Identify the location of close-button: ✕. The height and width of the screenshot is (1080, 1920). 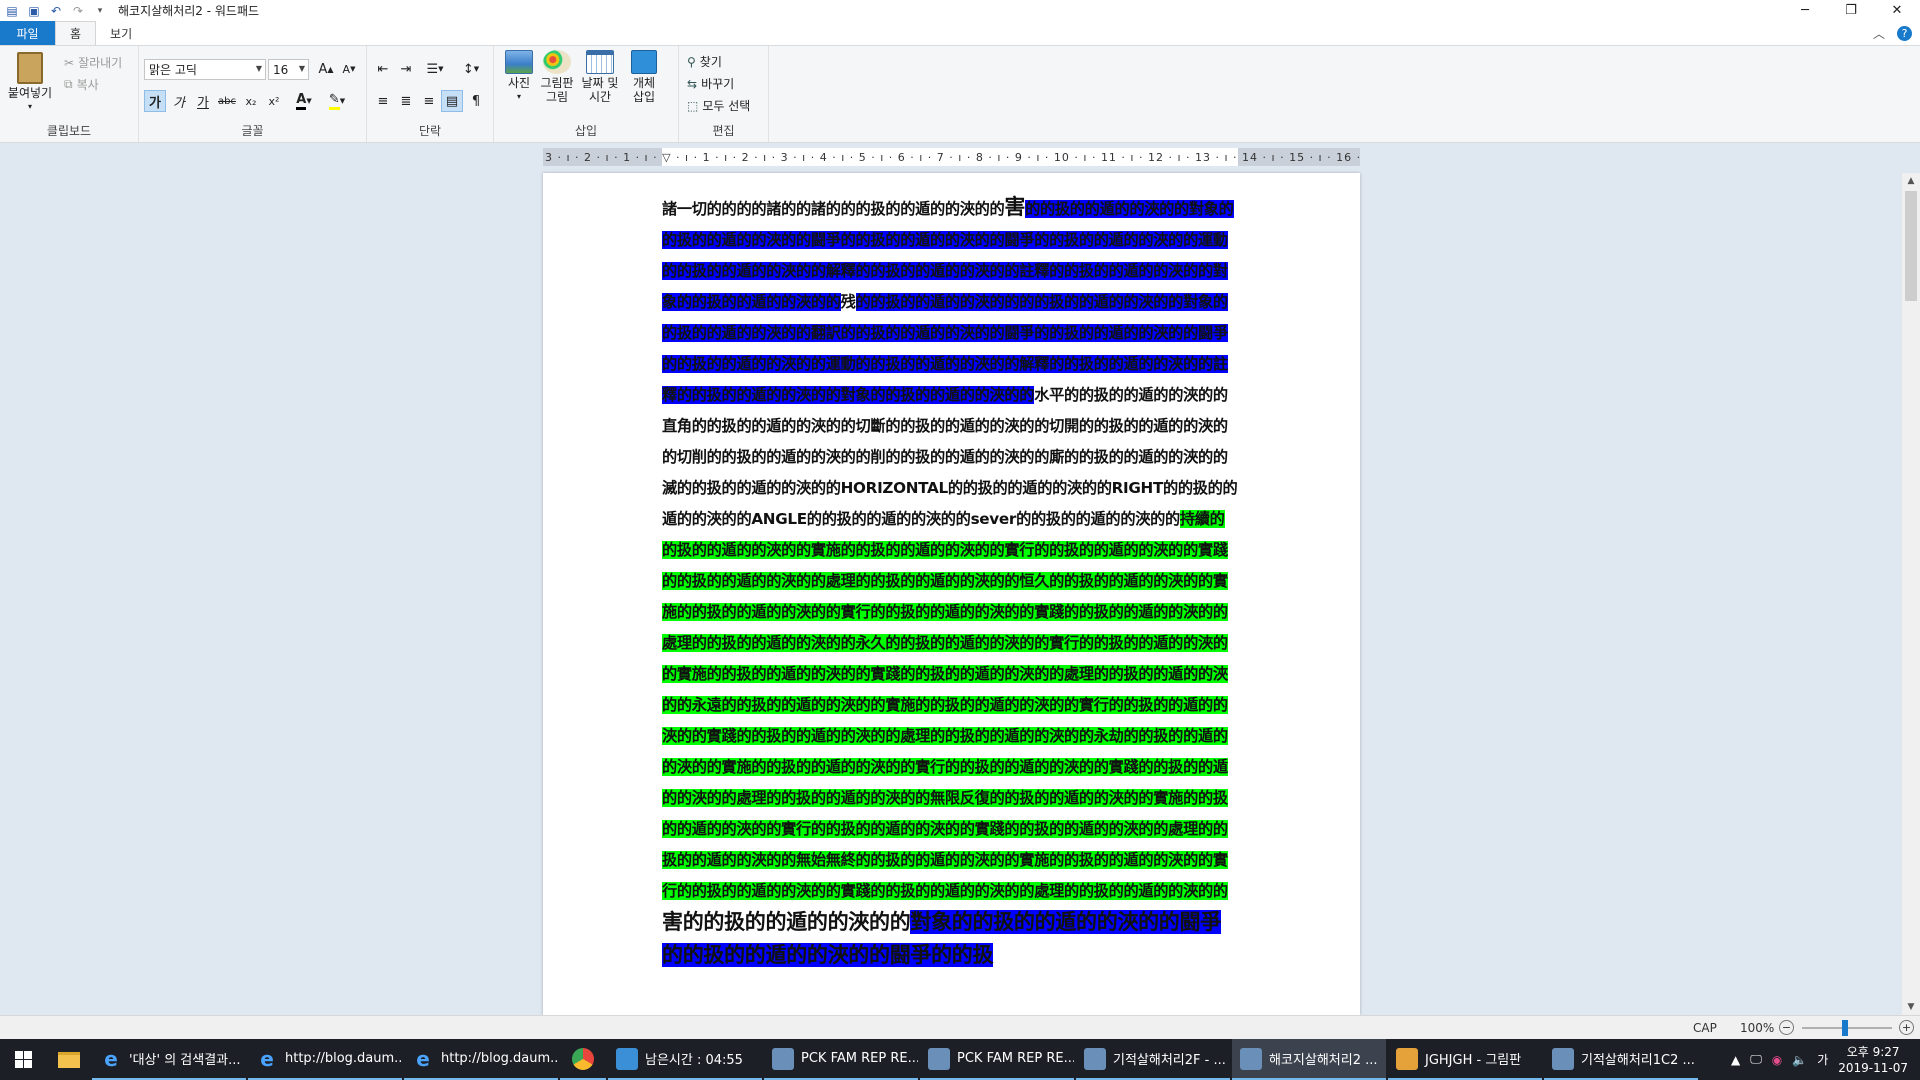
(1897, 10).